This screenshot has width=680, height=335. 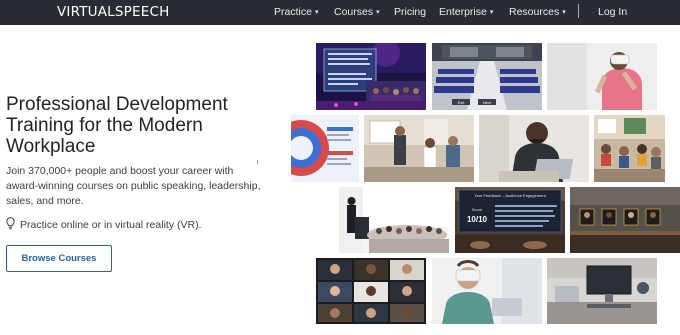 I want to click on nav-resources: Resources ▾, so click(x=537, y=12).